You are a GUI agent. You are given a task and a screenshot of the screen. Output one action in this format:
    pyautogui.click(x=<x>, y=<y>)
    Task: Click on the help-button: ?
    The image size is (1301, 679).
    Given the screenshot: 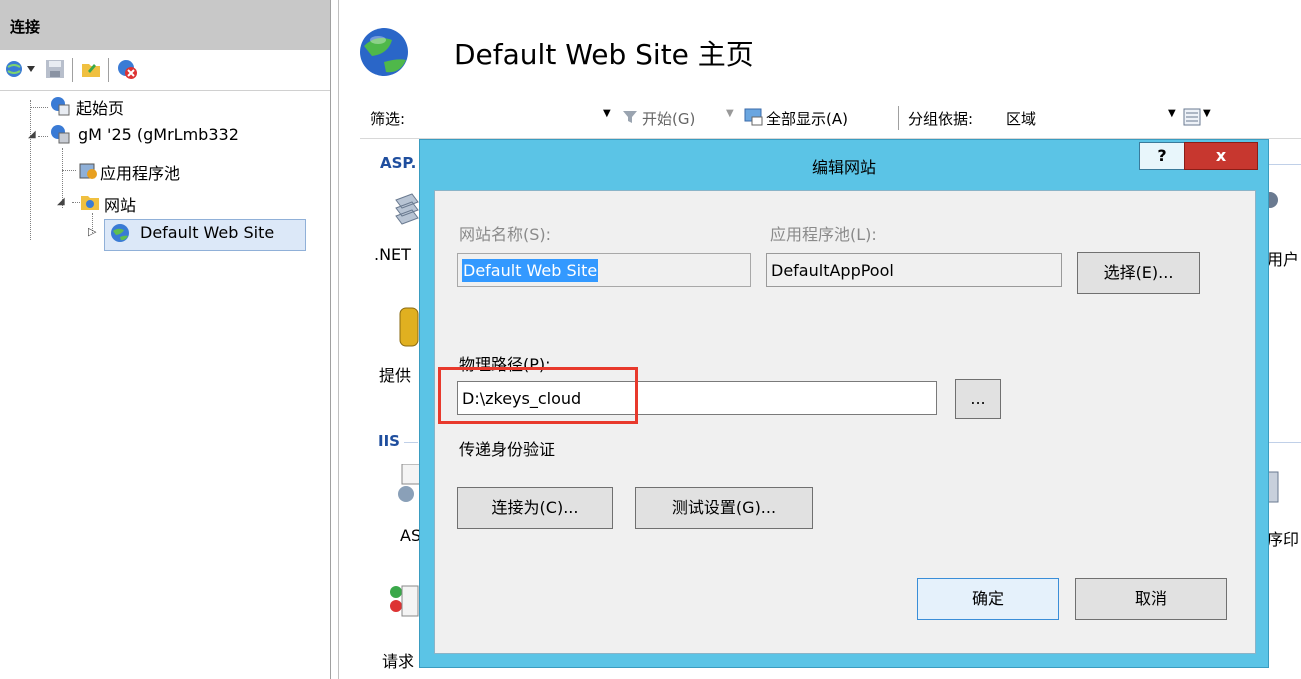 What is the action you would take?
    pyautogui.click(x=1162, y=156)
    